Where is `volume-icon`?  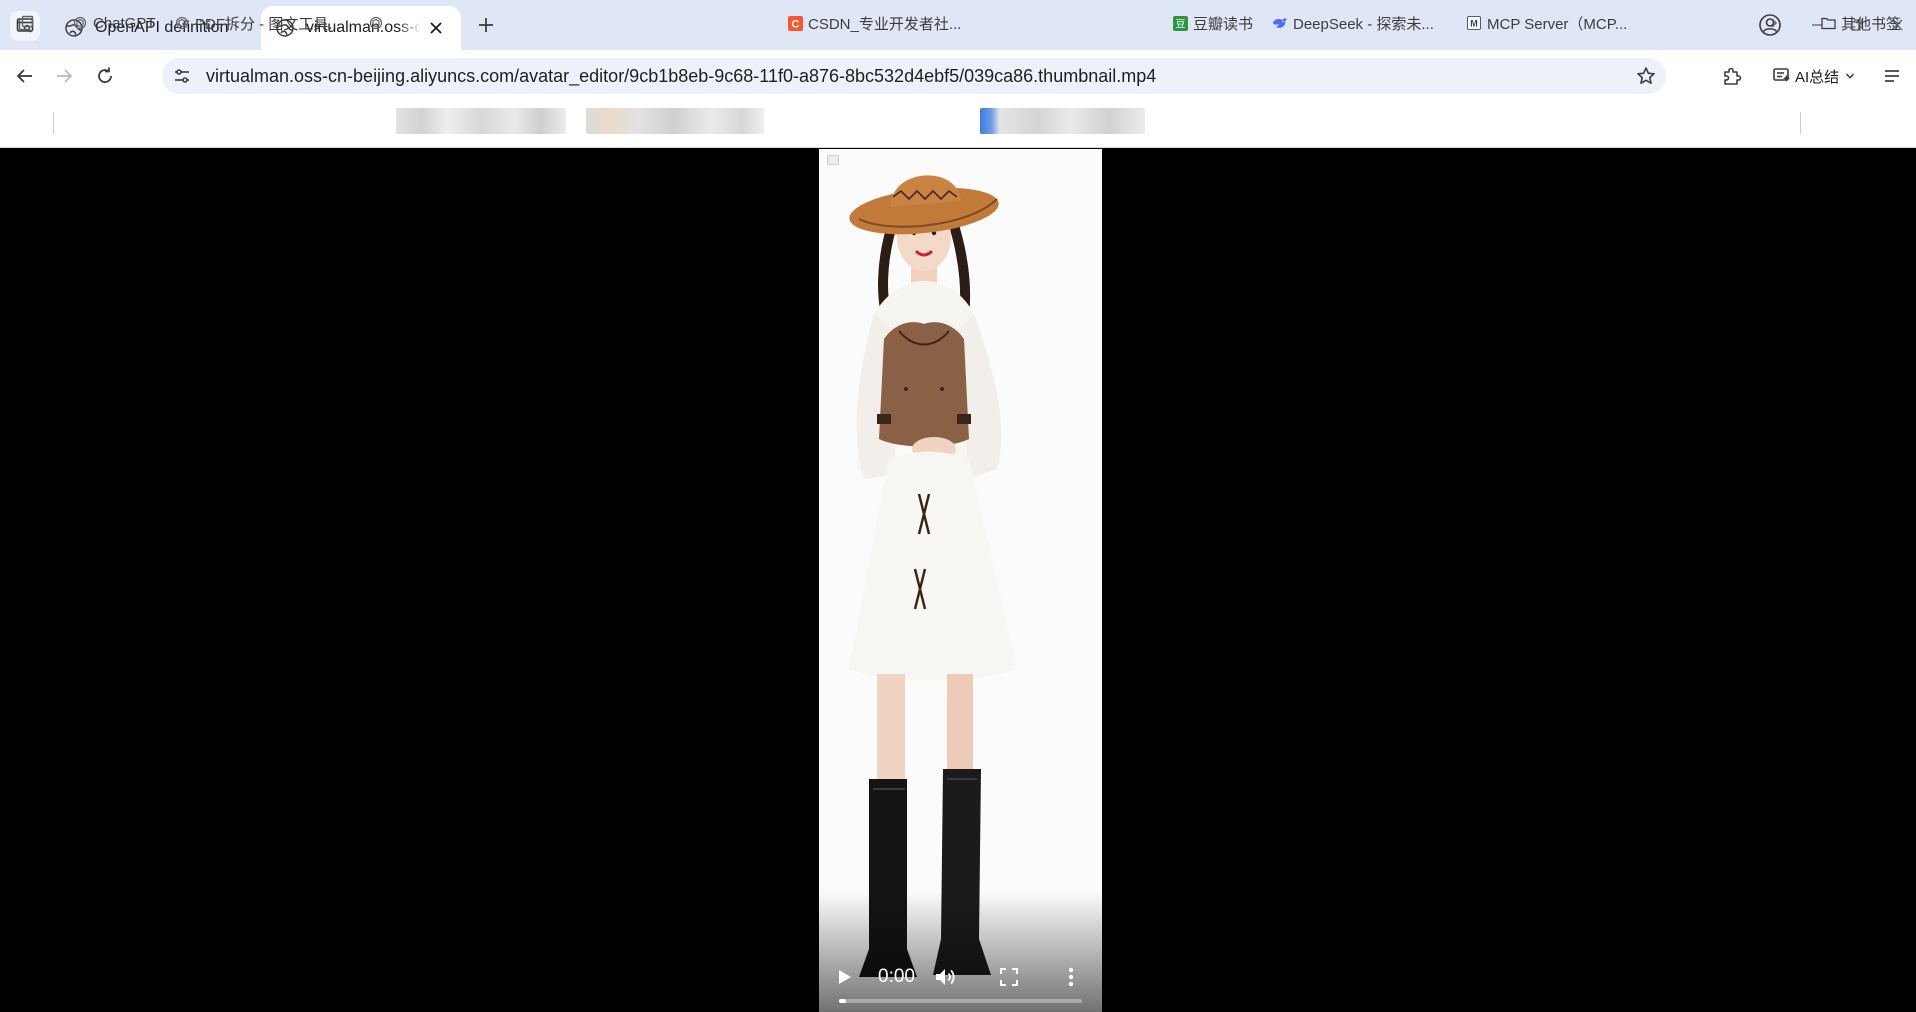
volume-icon is located at coordinates (945, 977).